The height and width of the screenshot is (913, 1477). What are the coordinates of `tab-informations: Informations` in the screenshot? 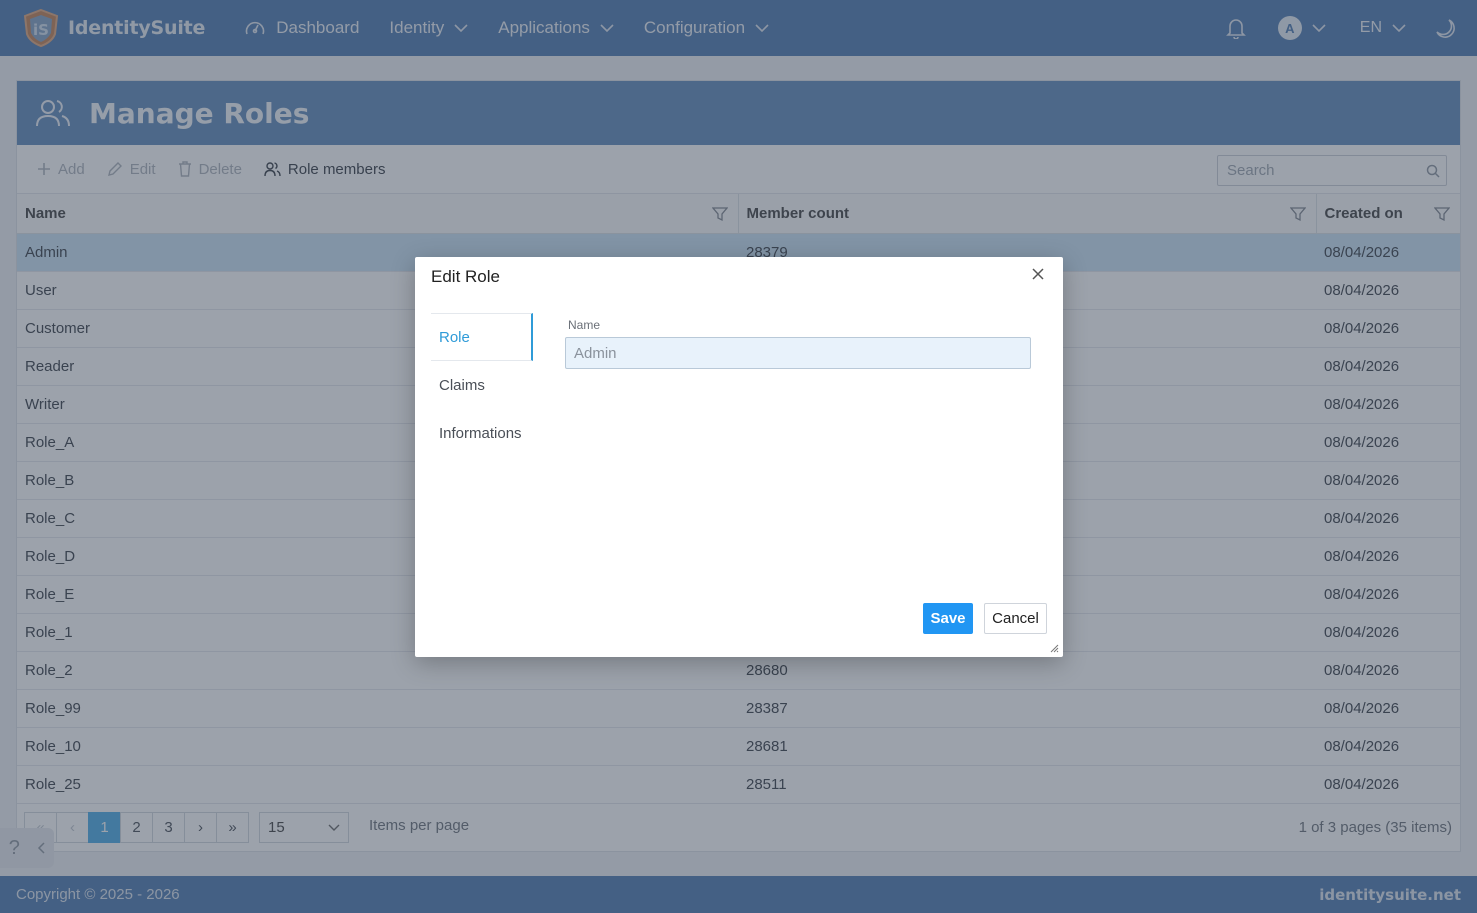 It's located at (482, 433).